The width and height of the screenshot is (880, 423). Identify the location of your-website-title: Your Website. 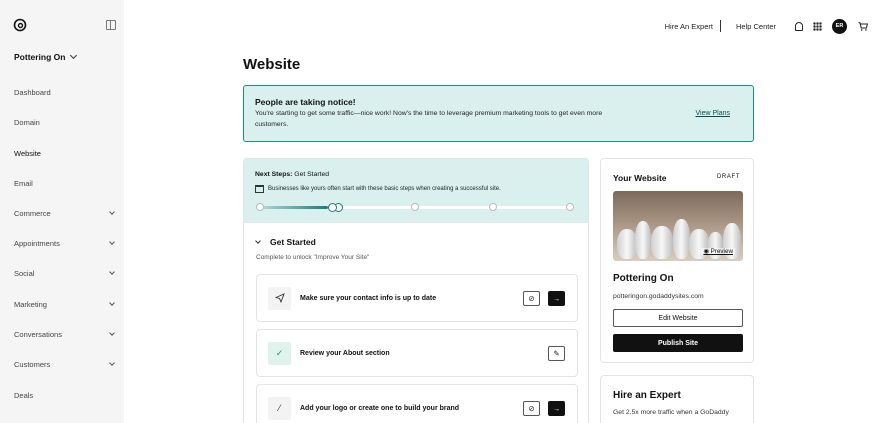
(640, 178).